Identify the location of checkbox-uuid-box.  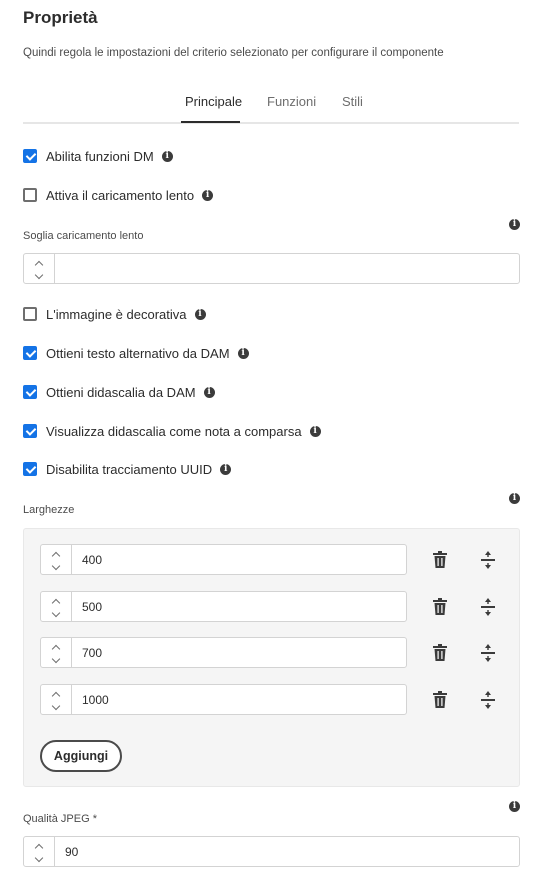
(30, 469).